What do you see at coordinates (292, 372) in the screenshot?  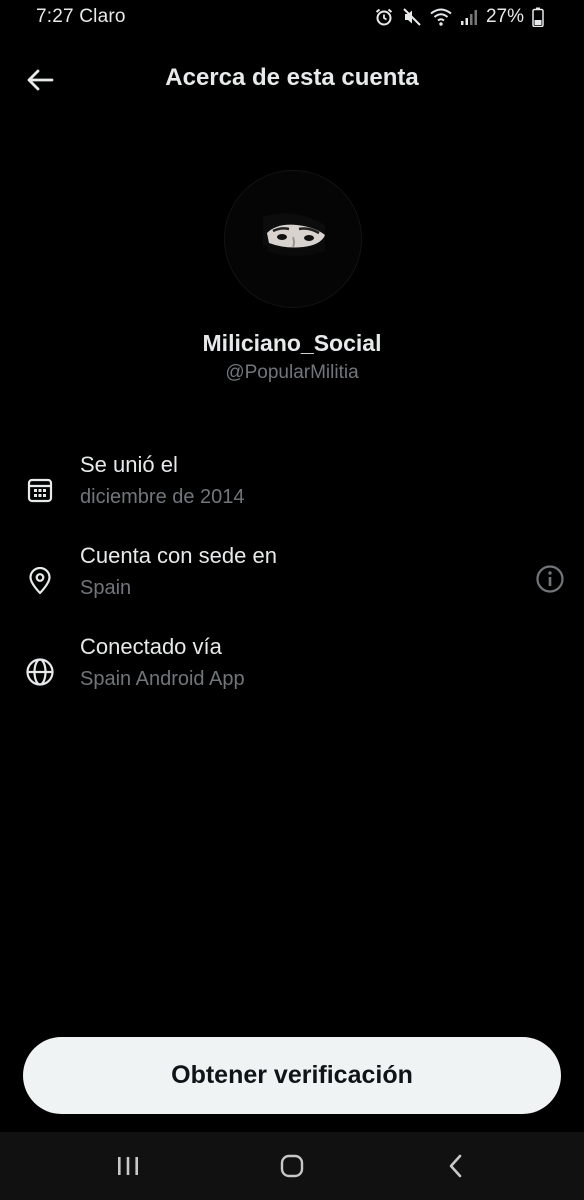 I see `handle: @PopularMilitia` at bounding box center [292, 372].